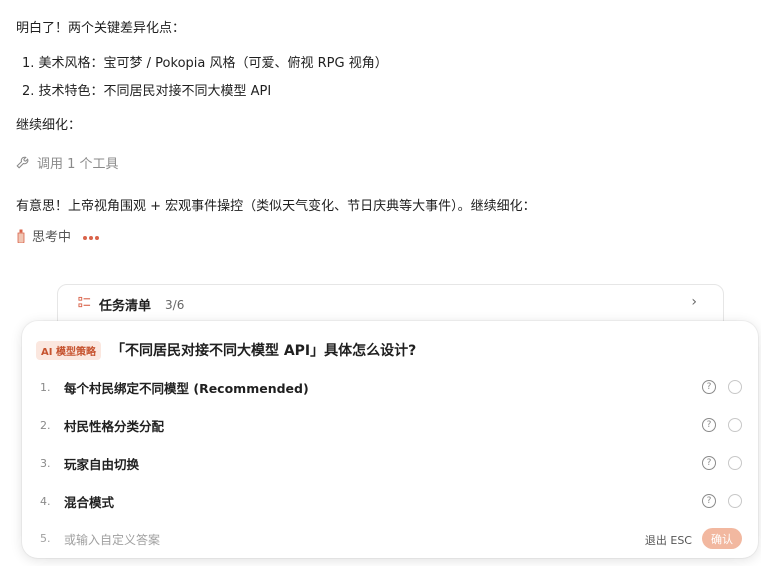 The image size is (761, 566). I want to click on option-label: 村民性格分类分配, so click(114, 426).